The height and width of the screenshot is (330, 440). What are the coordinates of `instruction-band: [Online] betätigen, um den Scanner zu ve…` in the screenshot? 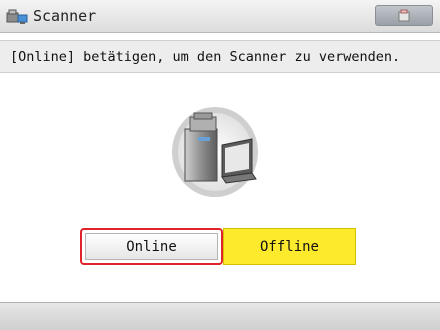 It's located at (220, 56).